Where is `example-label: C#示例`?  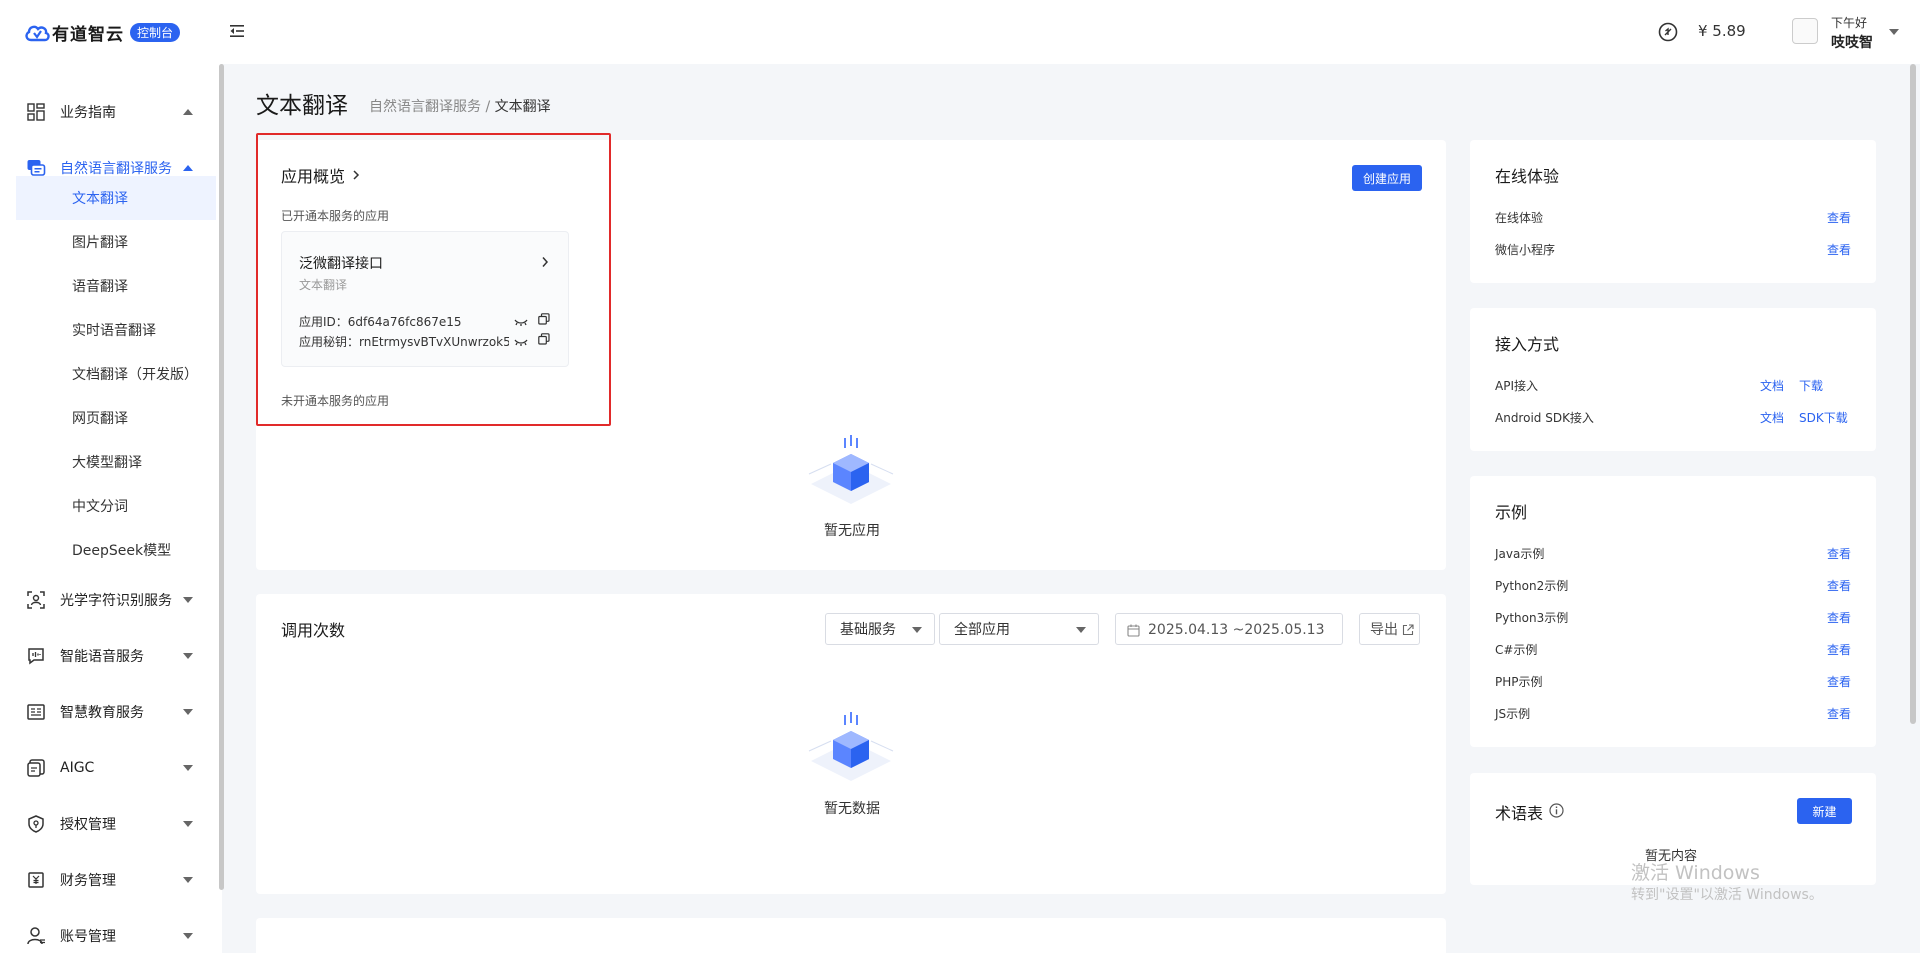 example-label: C#示例 is located at coordinates (1516, 650).